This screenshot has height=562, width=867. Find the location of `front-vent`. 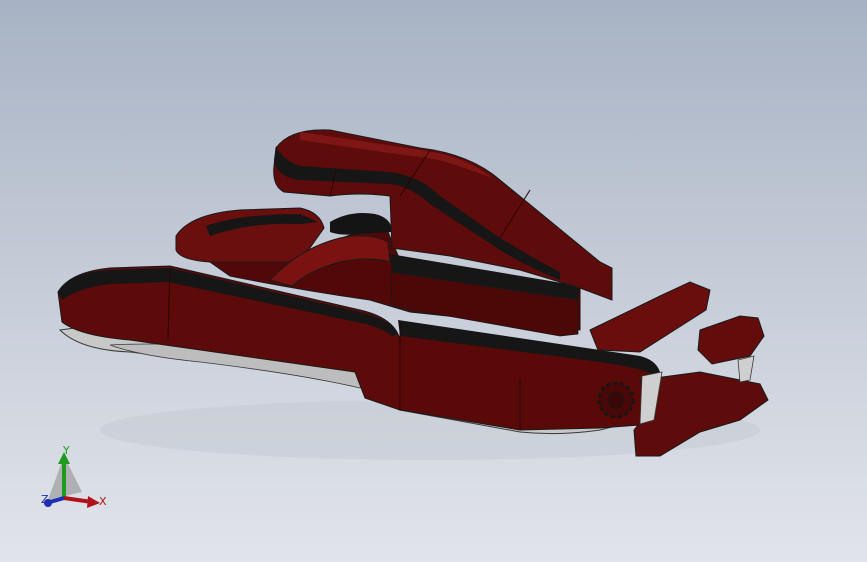

front-vent is located at coordinates (616, 400).